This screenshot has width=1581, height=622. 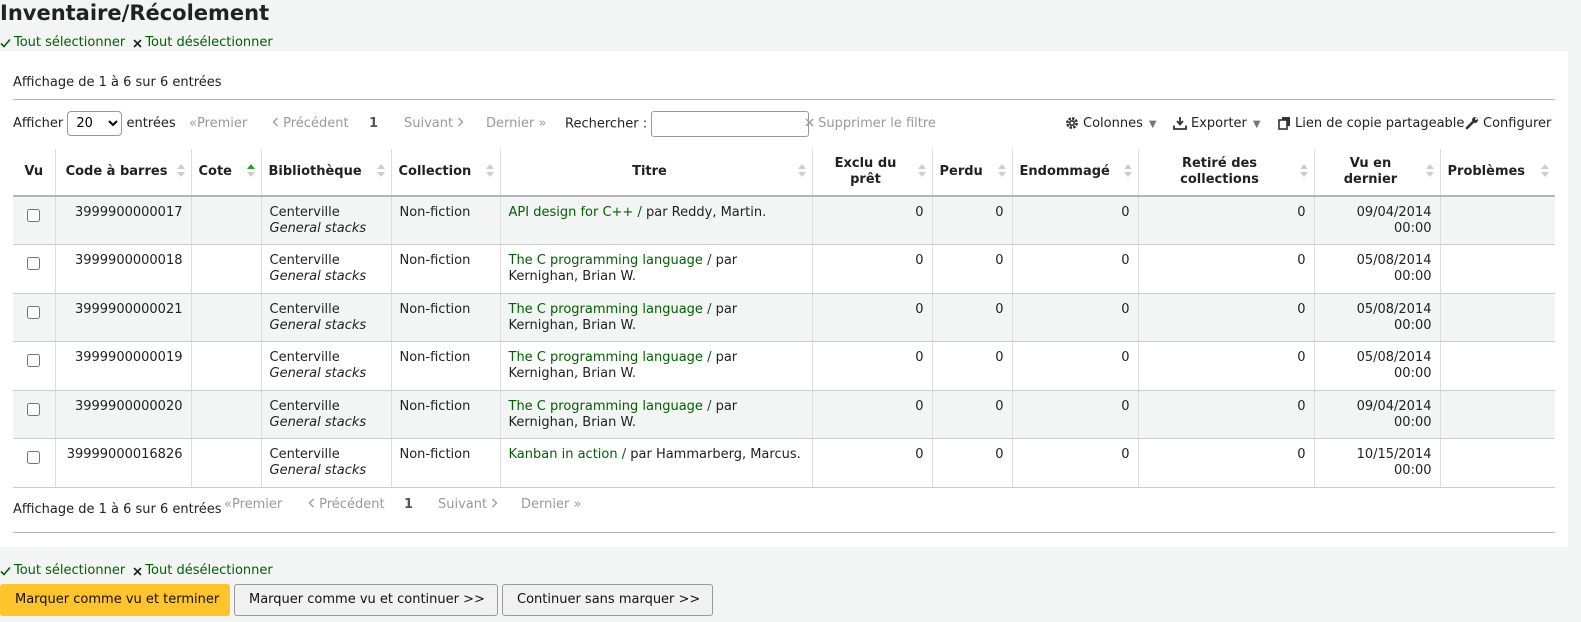 I want to click on lastseen-date: 09/04/2014, so click(x=1394, y=406).